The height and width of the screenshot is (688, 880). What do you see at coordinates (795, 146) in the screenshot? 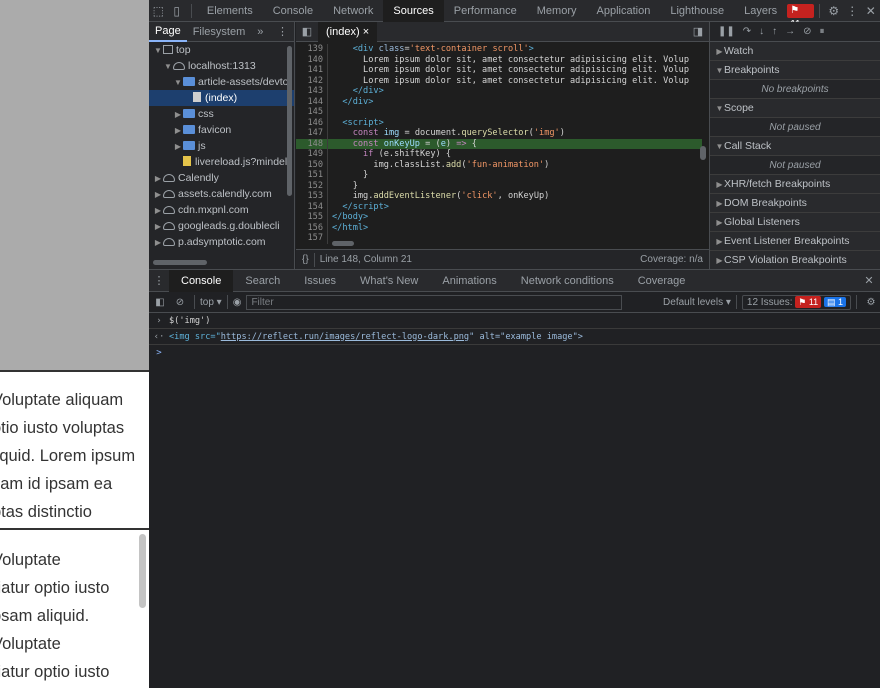
I see `section-call-stack: ▼Call Stack` at bounding box center [795, 146].